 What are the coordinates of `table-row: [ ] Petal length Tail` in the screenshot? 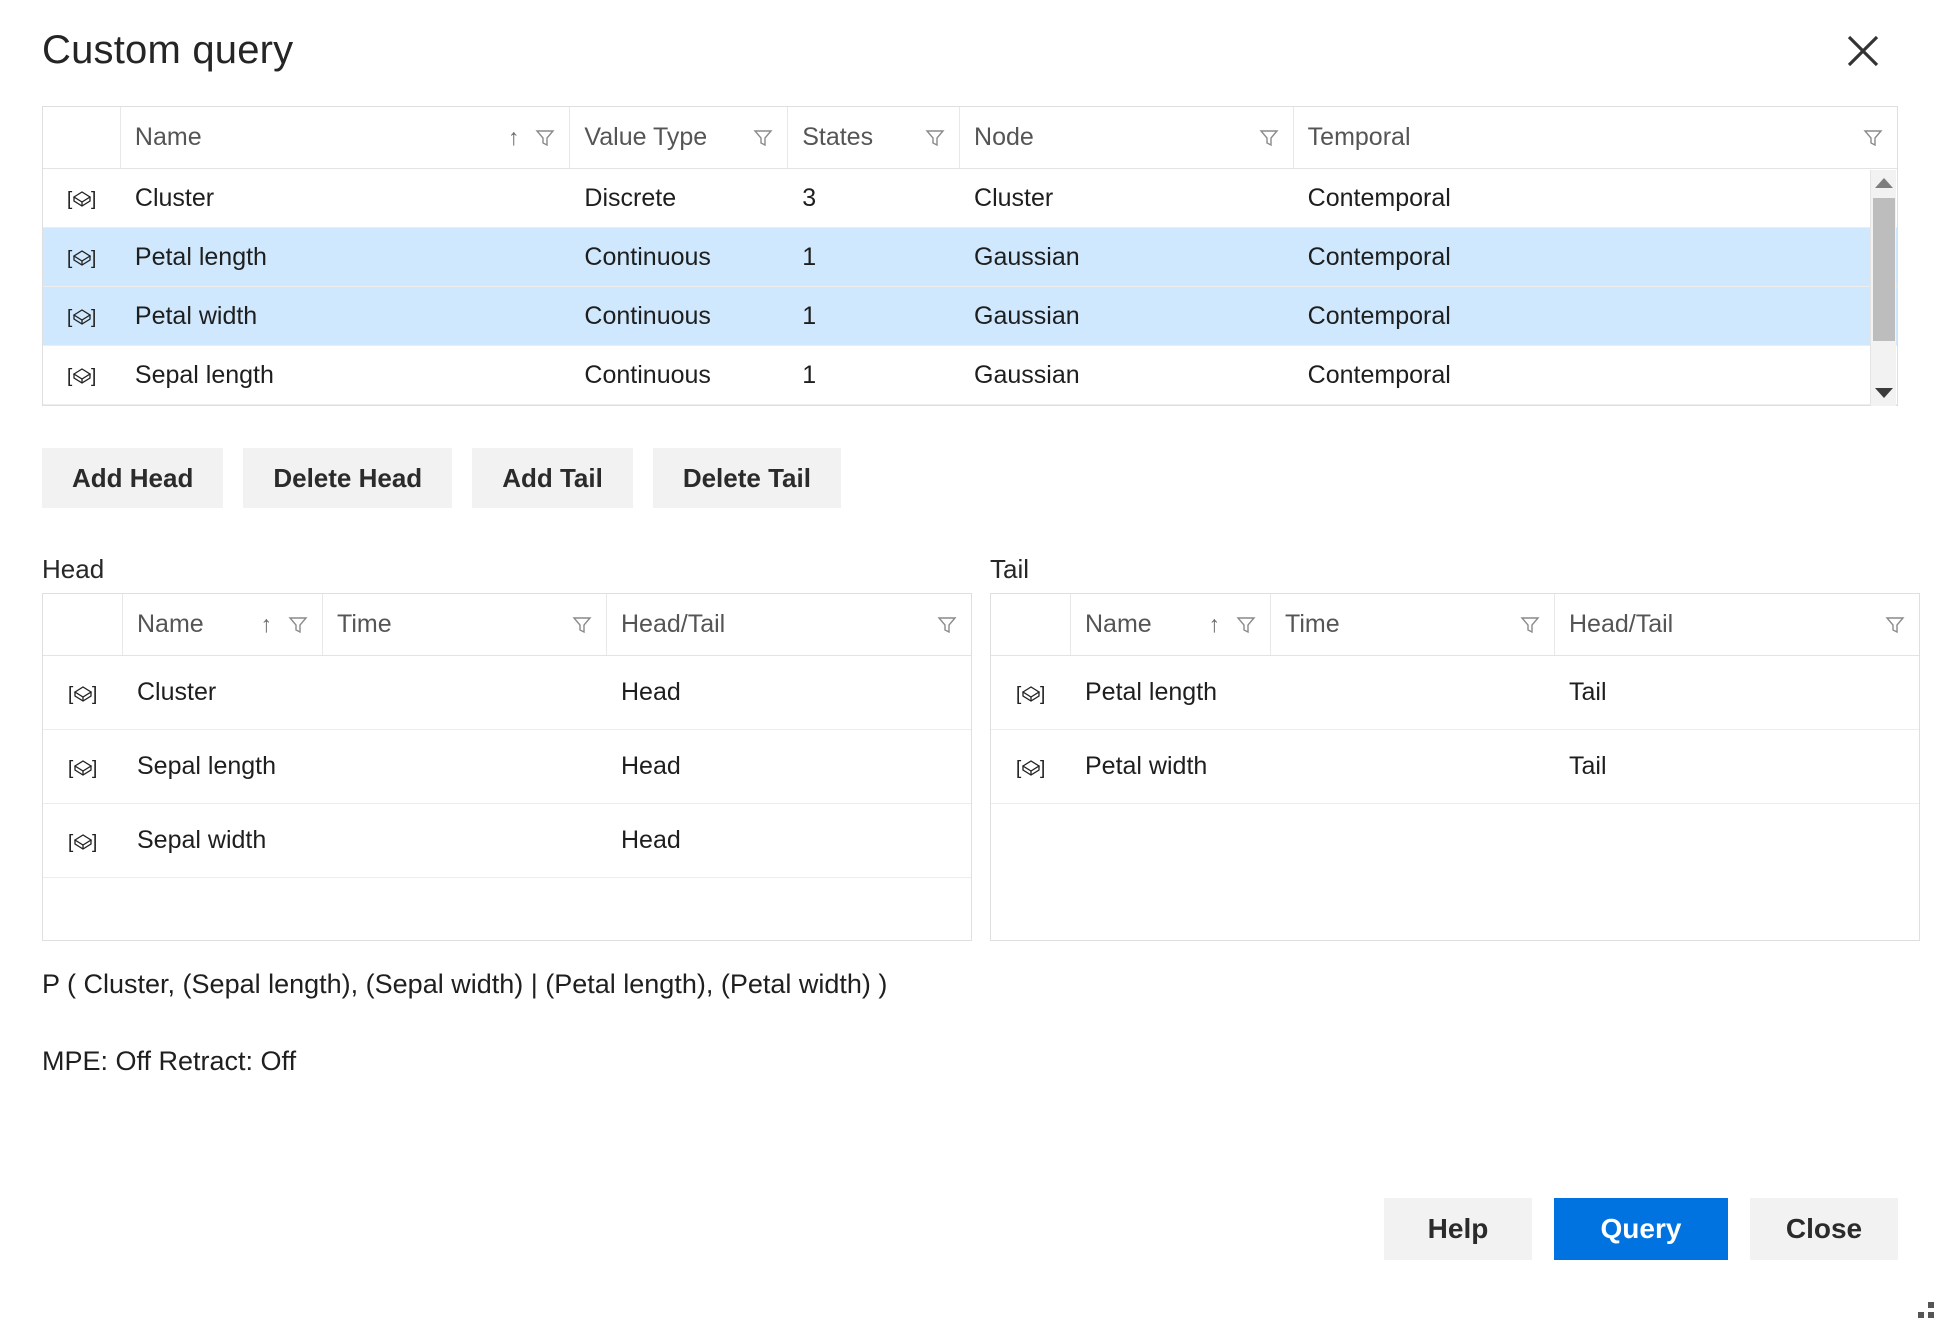 It's located at (1455, 693).